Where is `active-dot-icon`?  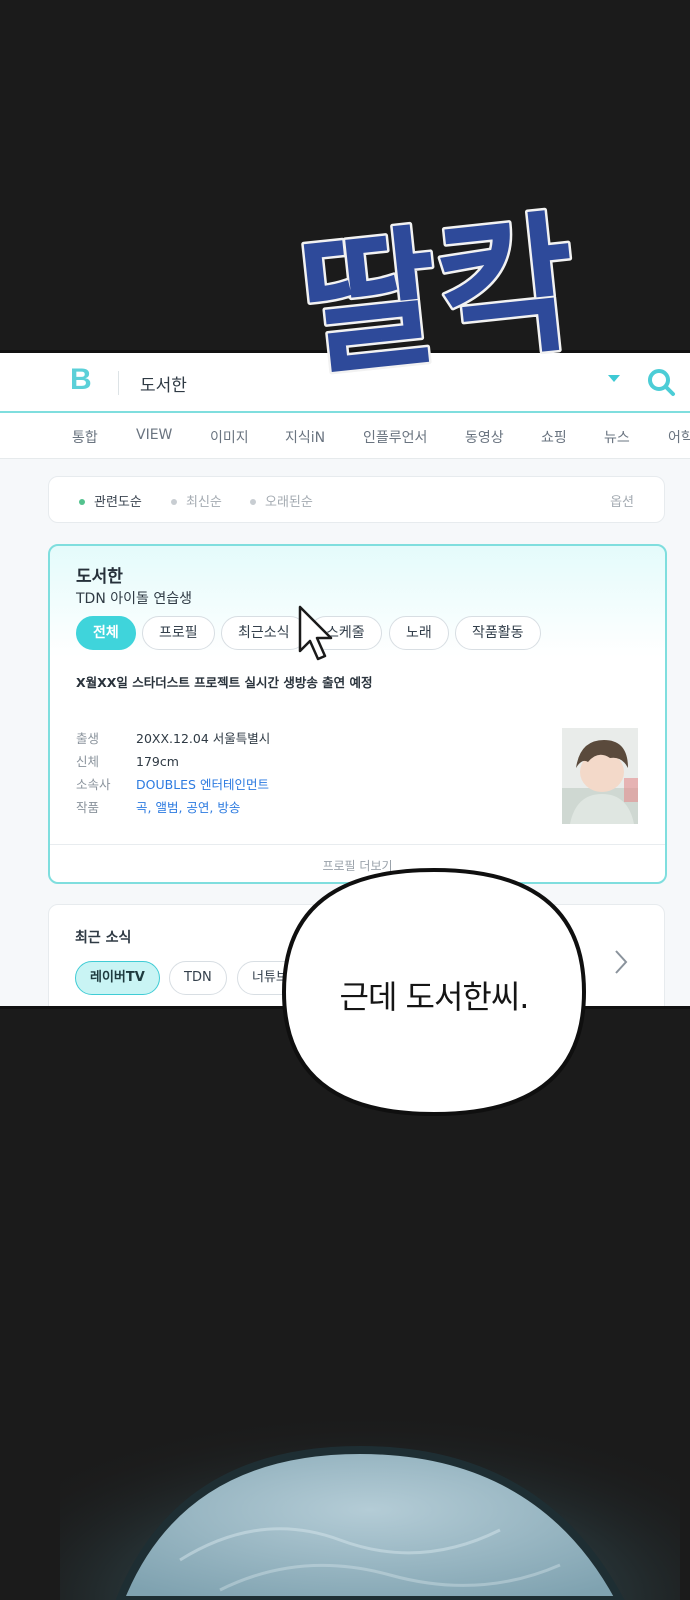
active-dot-icon is located at coordinates (82, 501).